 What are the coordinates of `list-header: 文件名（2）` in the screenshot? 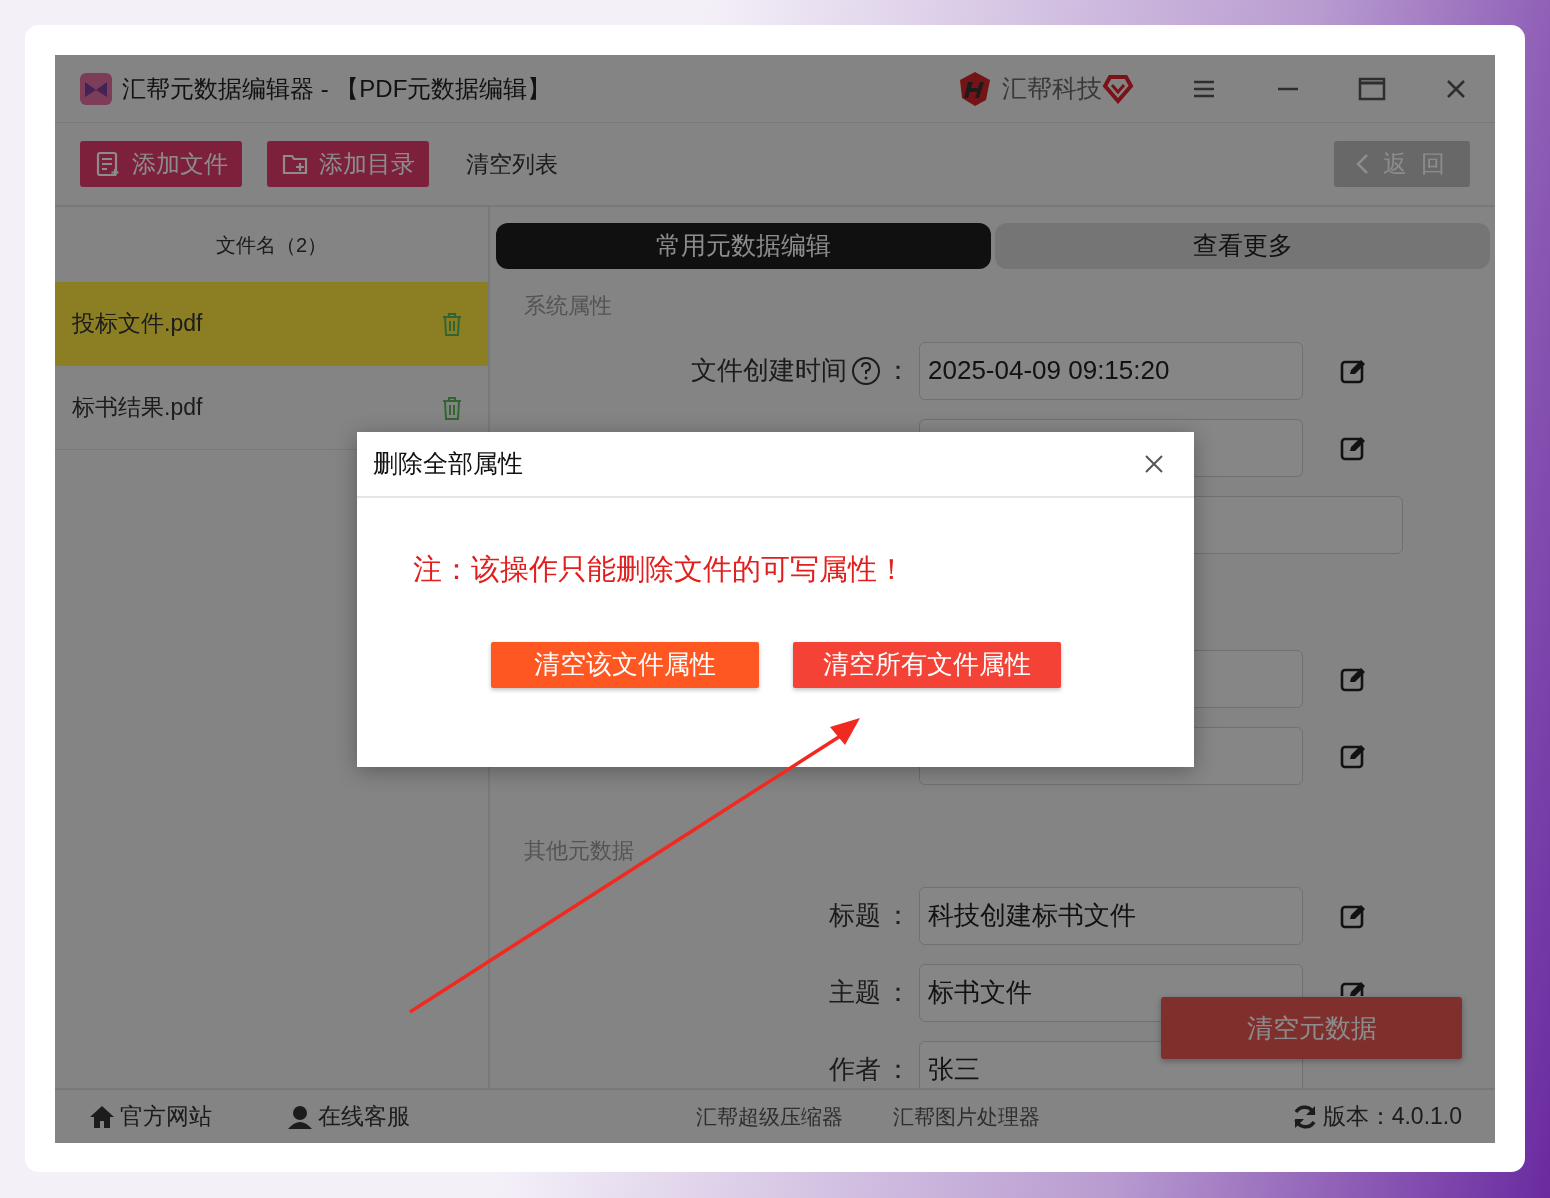 It's located at (271, 245).